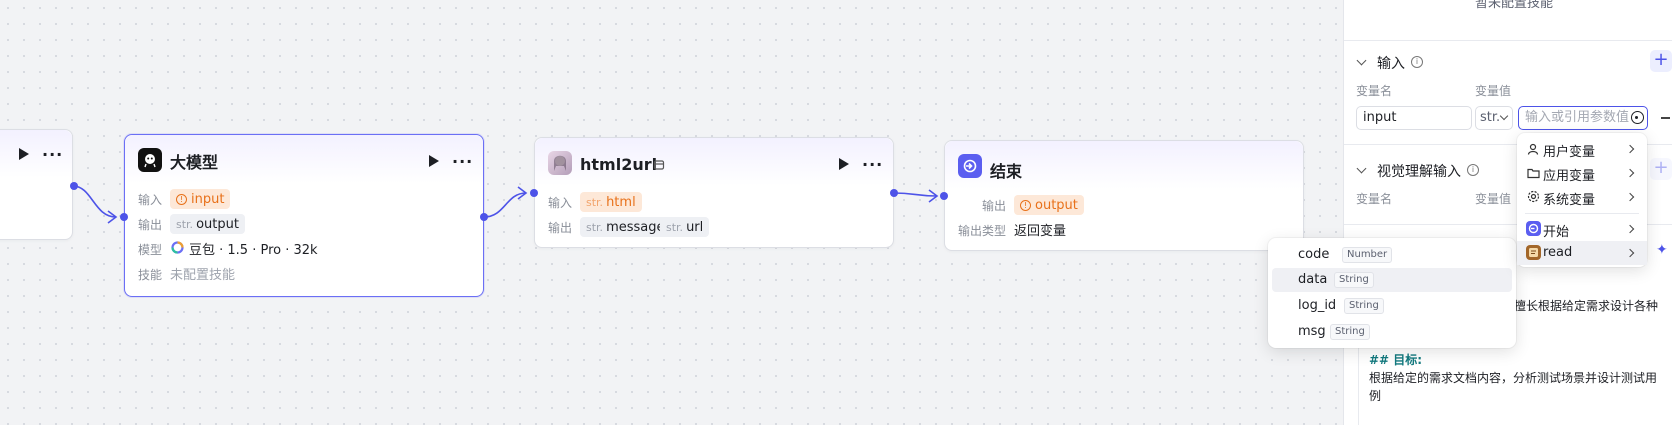  What do you see at coordinates (1375, 396) in the screenshot?
I see `prompt-text-line: 例` at bounding box center [1375, 396].